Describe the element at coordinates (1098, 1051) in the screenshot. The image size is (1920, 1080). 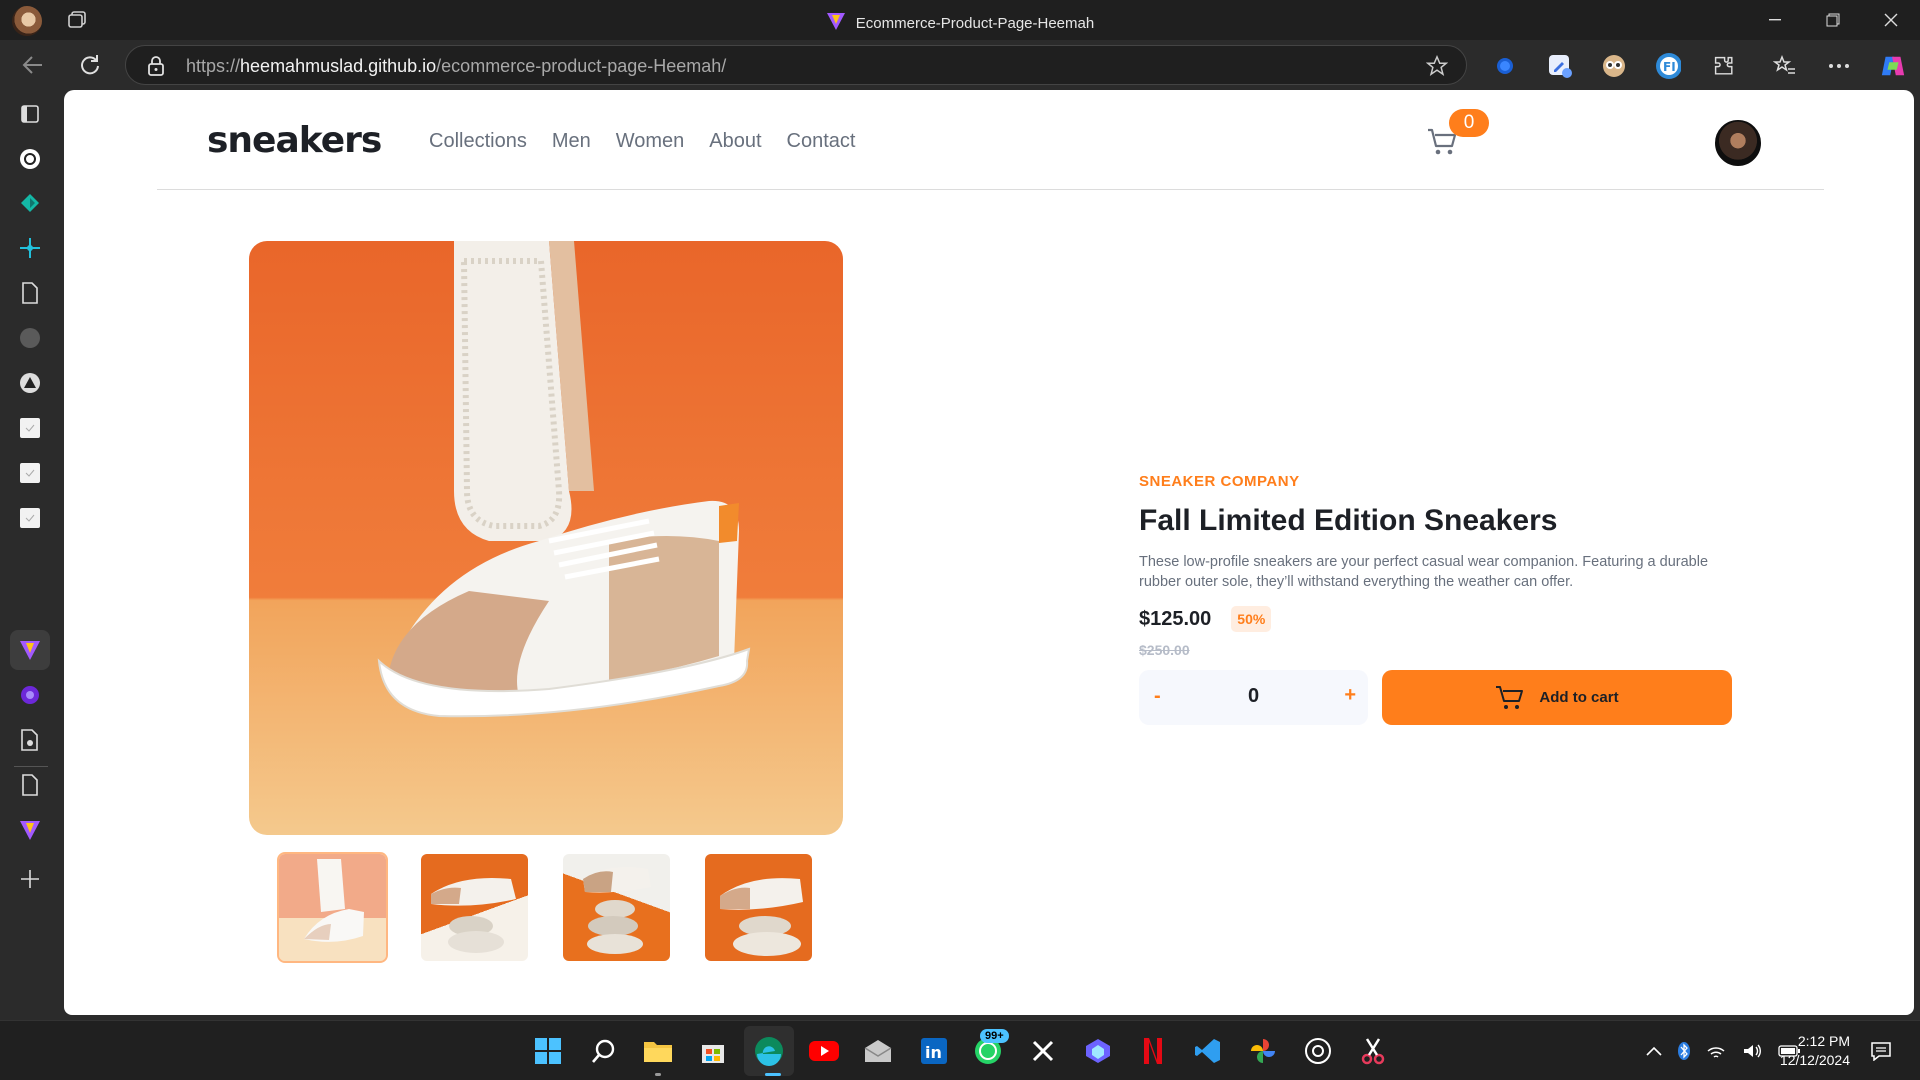
I see `copilot-taskbar-icon` at that location.